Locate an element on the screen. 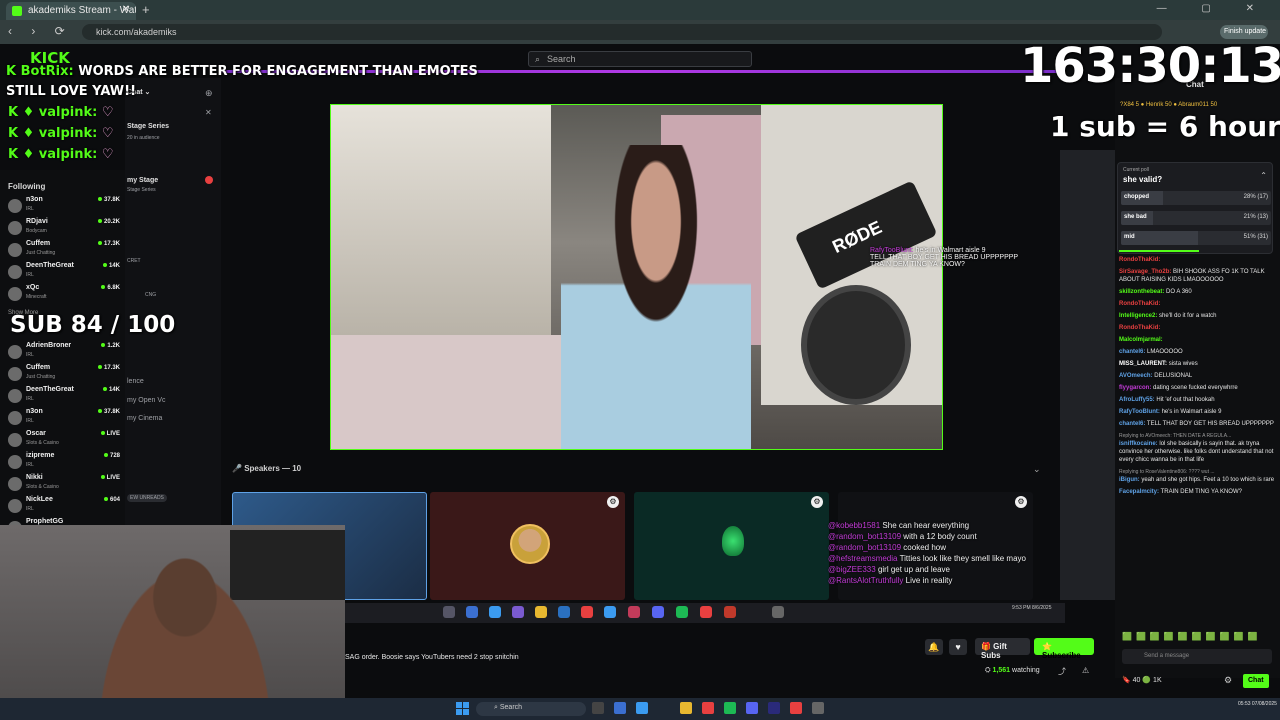  finish-update-button: Finish update is located at coordinates (1244, 32).